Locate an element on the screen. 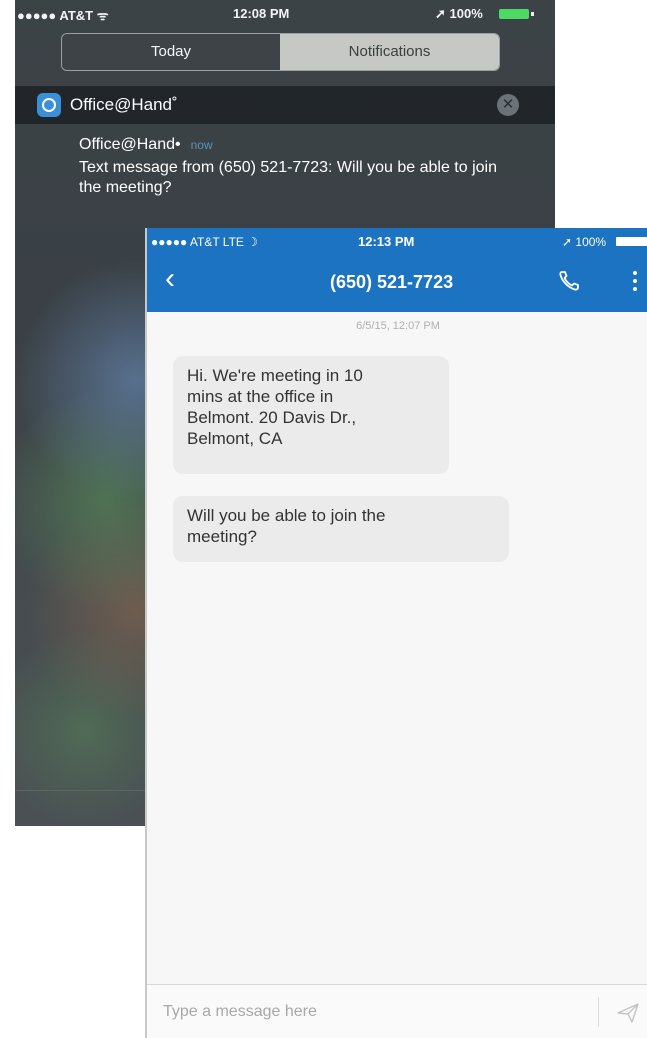  status-bar: ●●●●● AT&T LTE ☽ 12:13 PM ➚ 100% is located at coordinates (397, 241).